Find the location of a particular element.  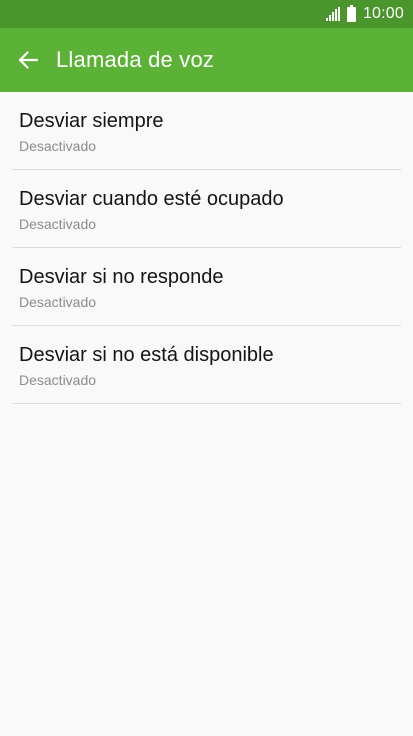

page-title: Llamada de voz is located at coordinates (135, 59).